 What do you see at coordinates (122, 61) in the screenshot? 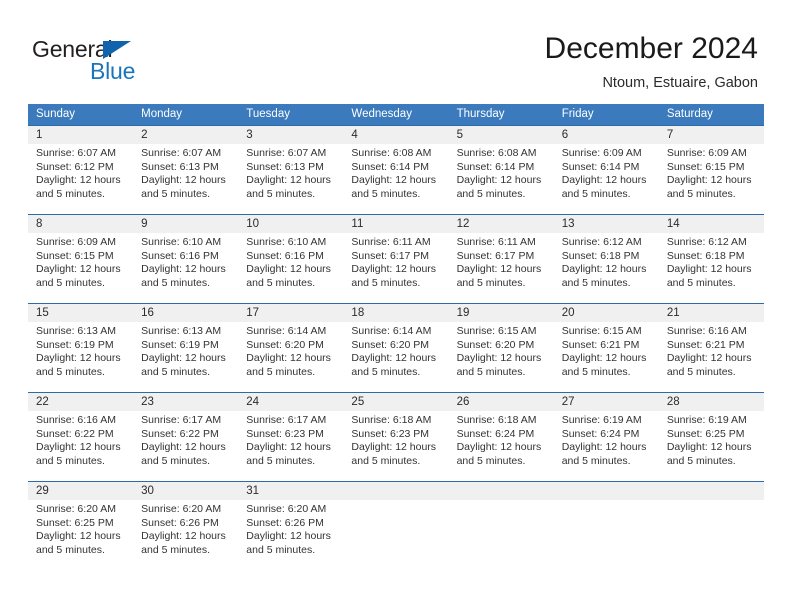
I see `general-blue-logo: General Blue` at bounding box center [122, 61].